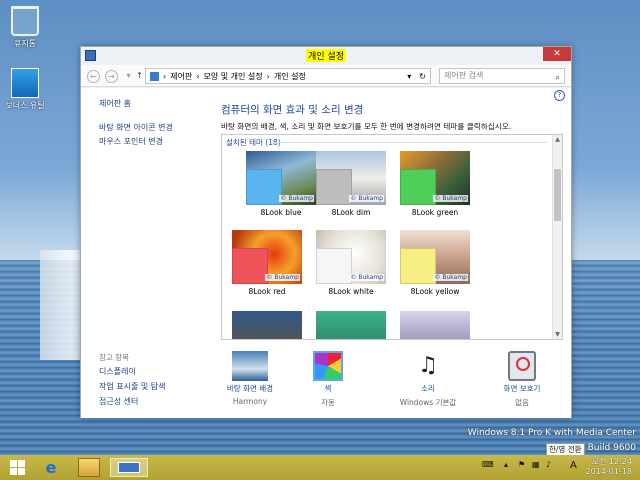 Image resolution: width=640 pixels, height=480 pixels. What do you see at coordinates (281, 212) in the screenshot?
I see `theme-label: 8Look blue` at bounding box center [281, 212].